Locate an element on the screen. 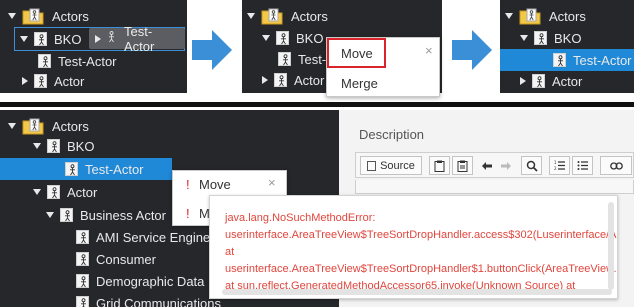 This screenshot has width=634, height=307. drag-ghost-label: Test-Actor is located at coordinates (139, 38).